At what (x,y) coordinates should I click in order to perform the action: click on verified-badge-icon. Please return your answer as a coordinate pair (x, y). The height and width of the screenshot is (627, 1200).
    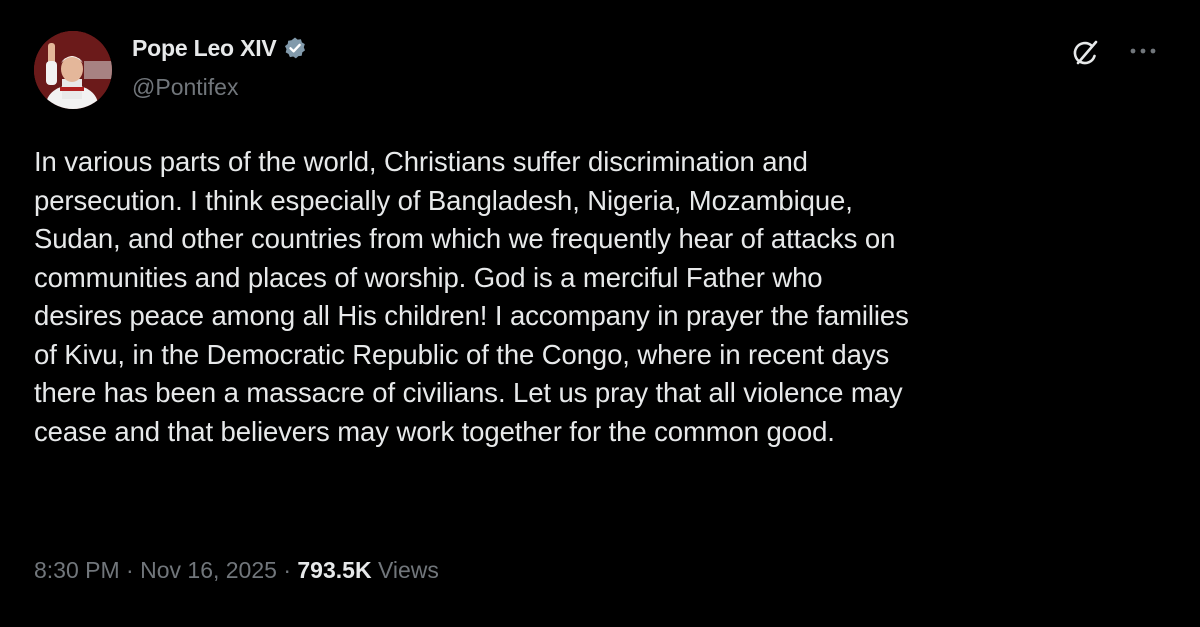
    Looking at the image, I should click on (295, 48).